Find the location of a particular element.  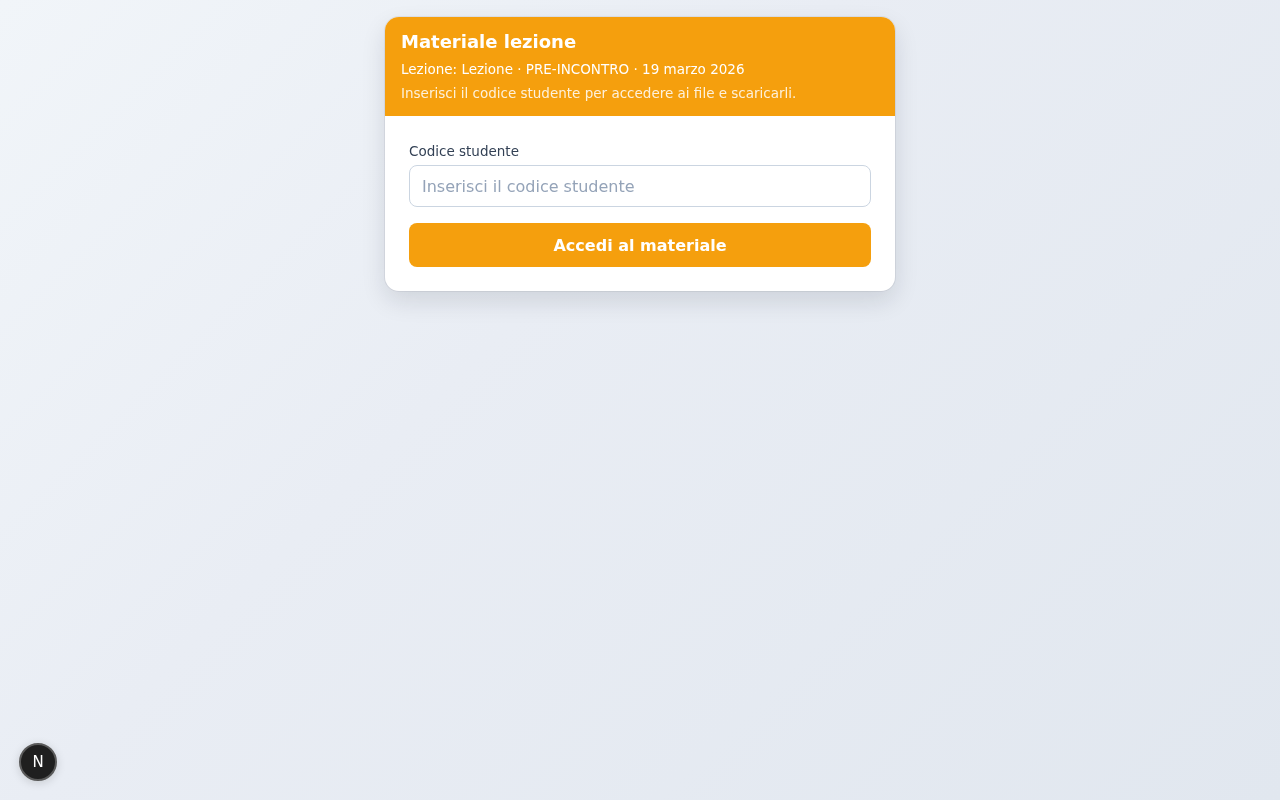

card-title: Materiale lezione is located at coordinates (489, 42).